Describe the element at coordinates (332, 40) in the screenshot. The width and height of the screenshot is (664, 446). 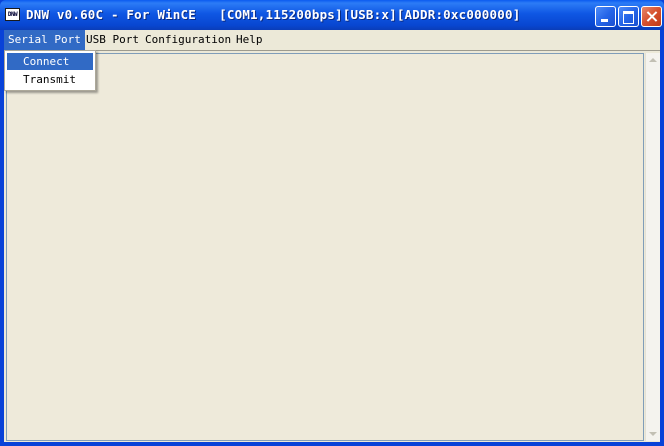
I see `menu-bar: Serial Port USB Port Configuration Help` at that location.